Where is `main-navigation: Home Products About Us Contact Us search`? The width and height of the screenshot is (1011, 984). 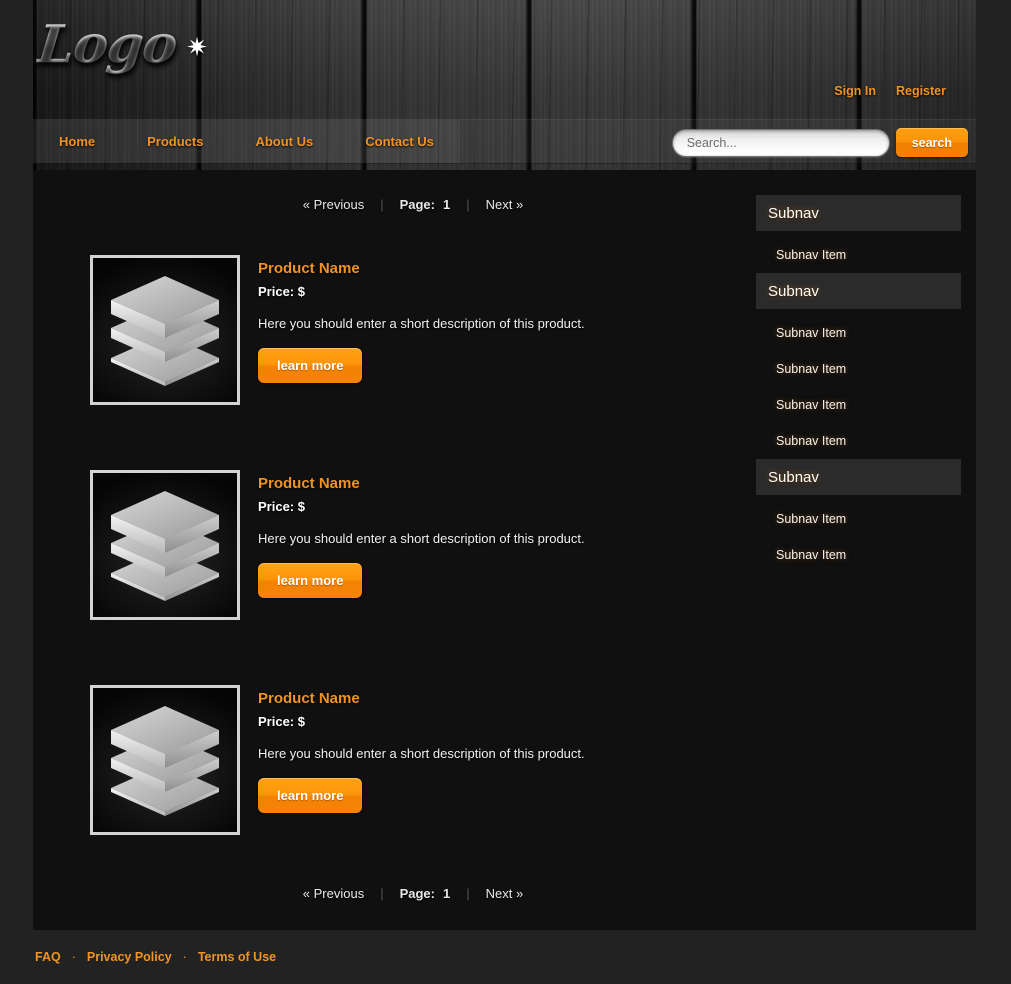 main-navigation: Home Products About Us Contact Us search is located at coordinates (504, 141).